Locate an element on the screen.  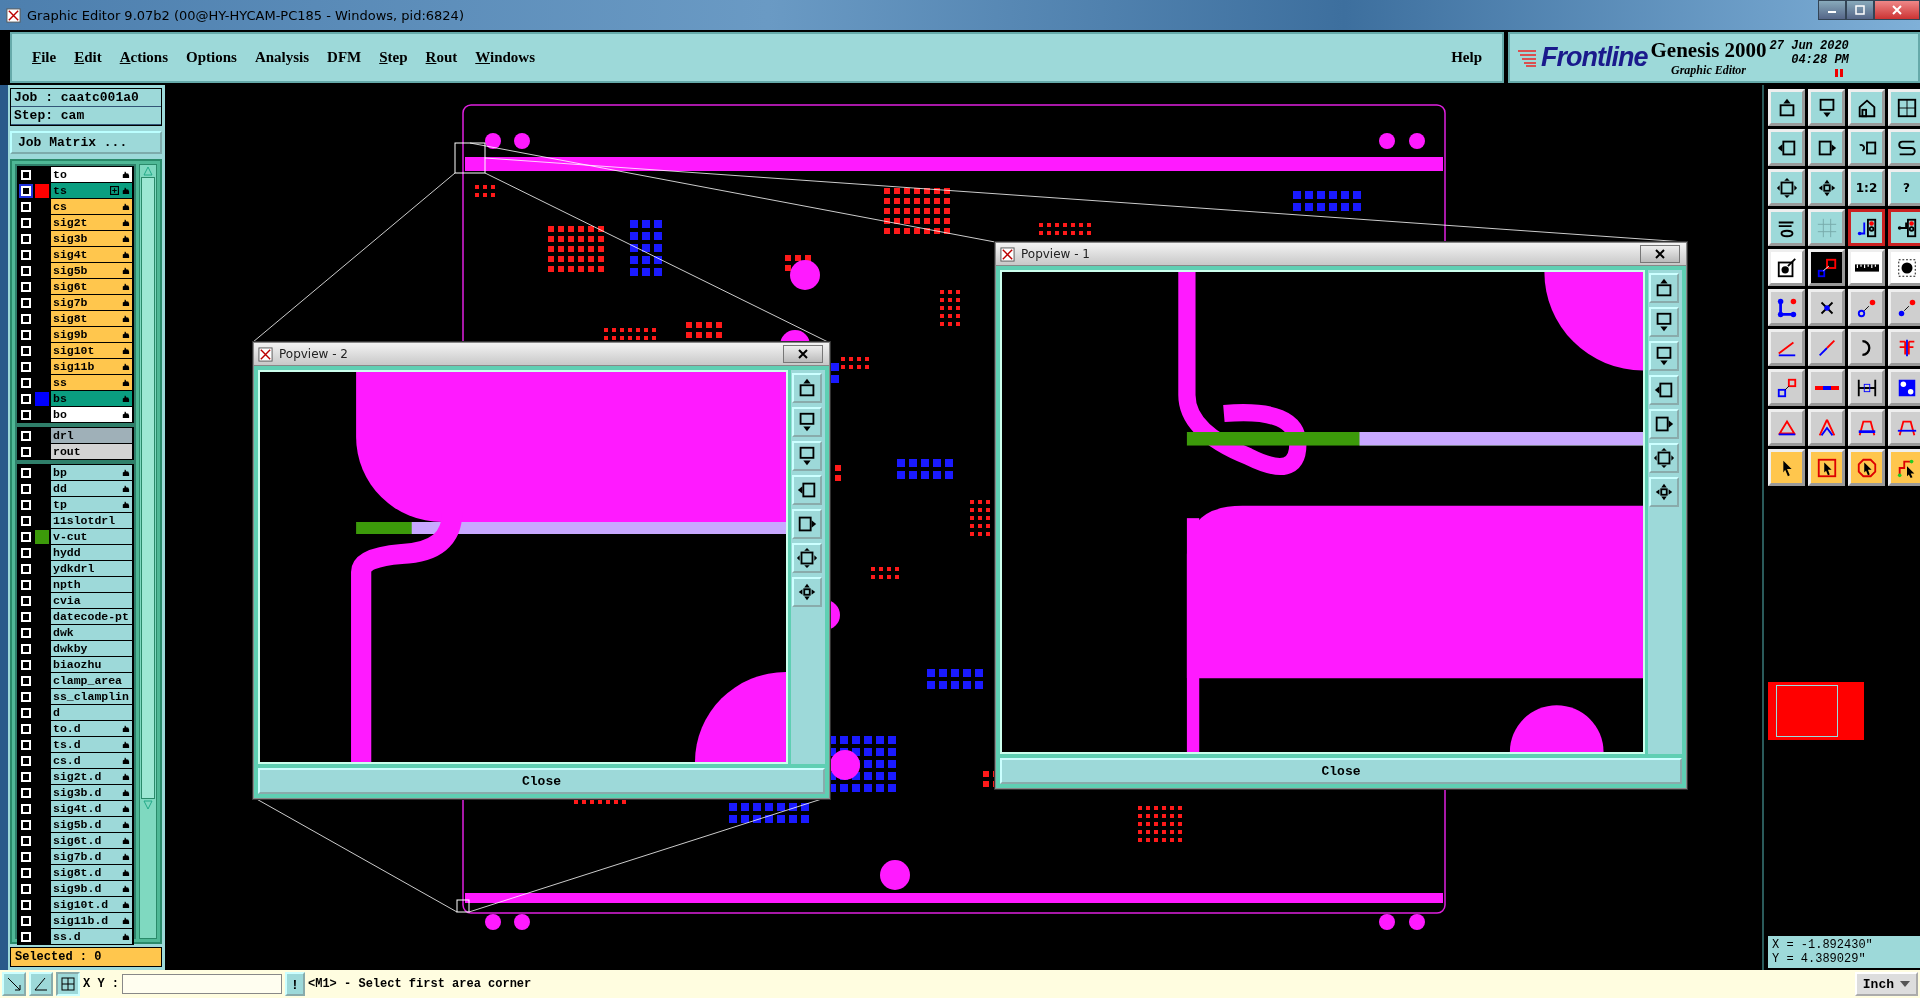
menu-item: Step is located at coordinates (393, 57).